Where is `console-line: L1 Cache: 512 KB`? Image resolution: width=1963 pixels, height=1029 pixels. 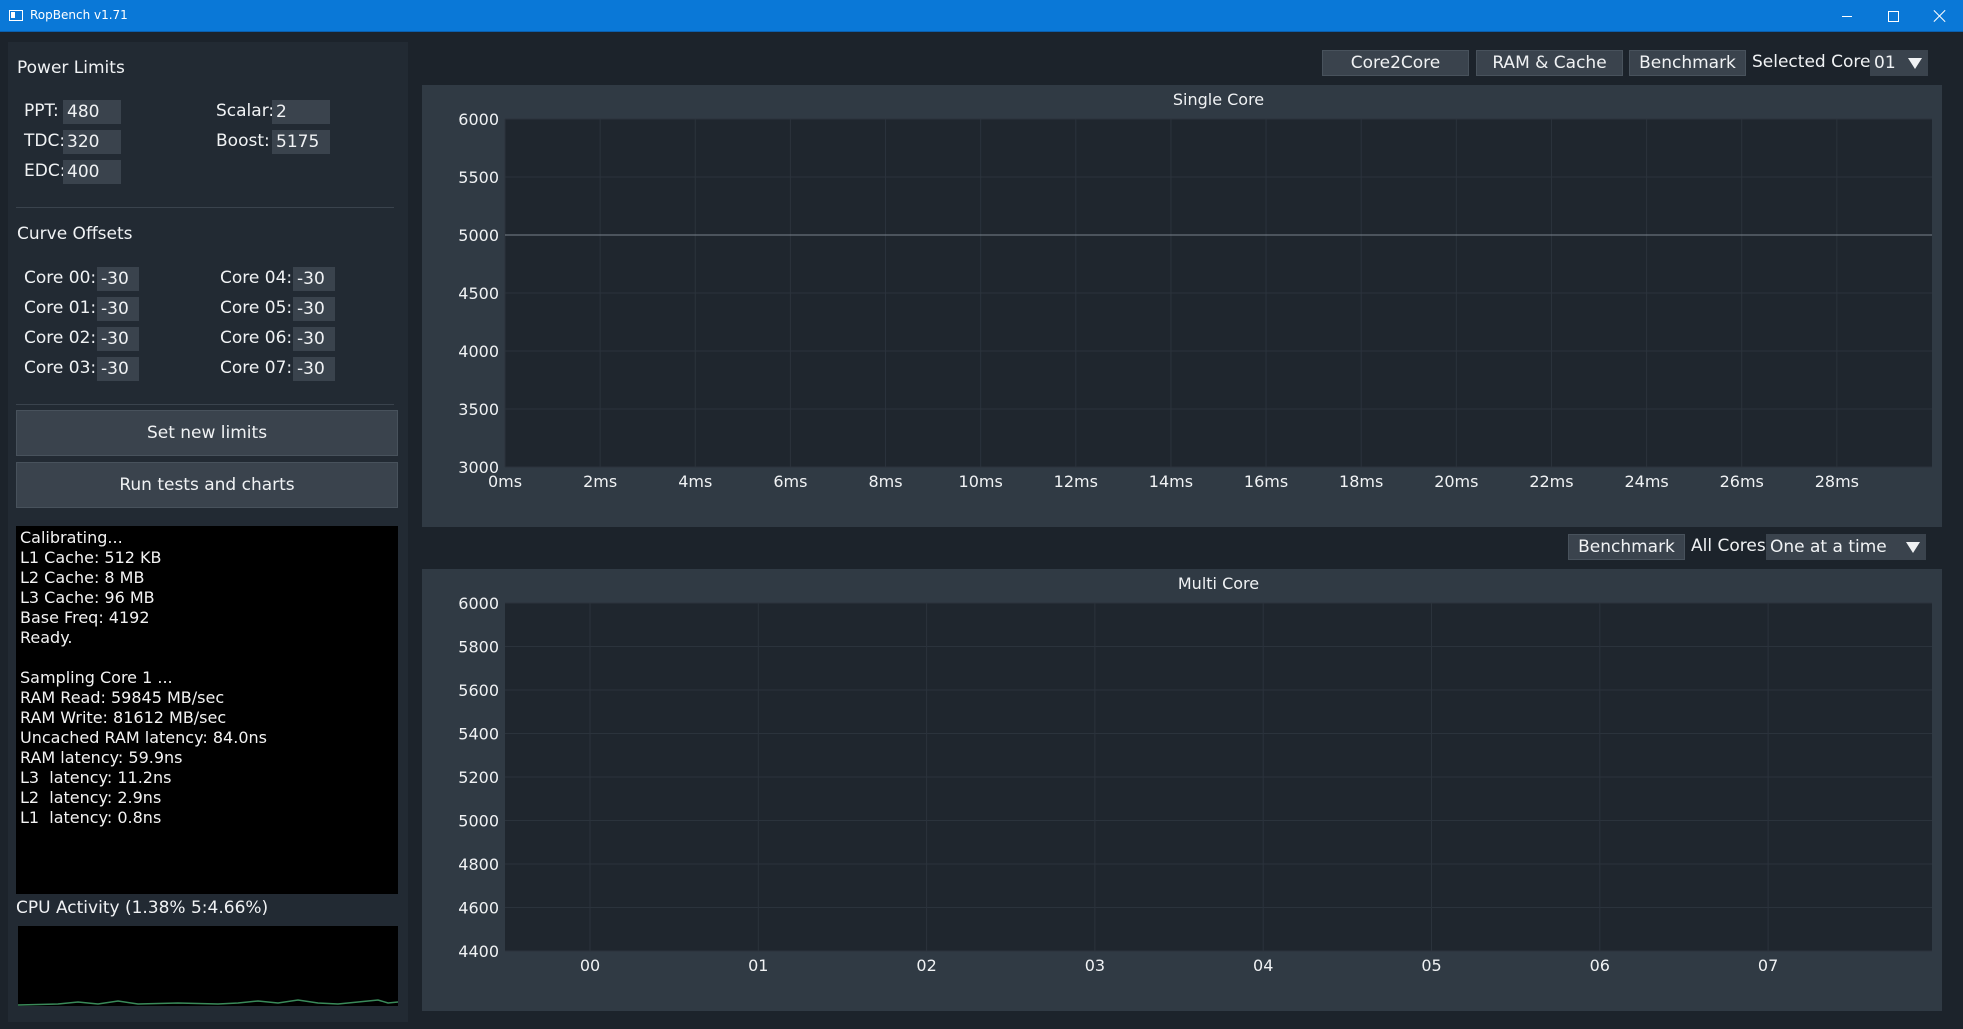
console-line: L1 Cache: 512 KB is located at coordinates (91, 557).